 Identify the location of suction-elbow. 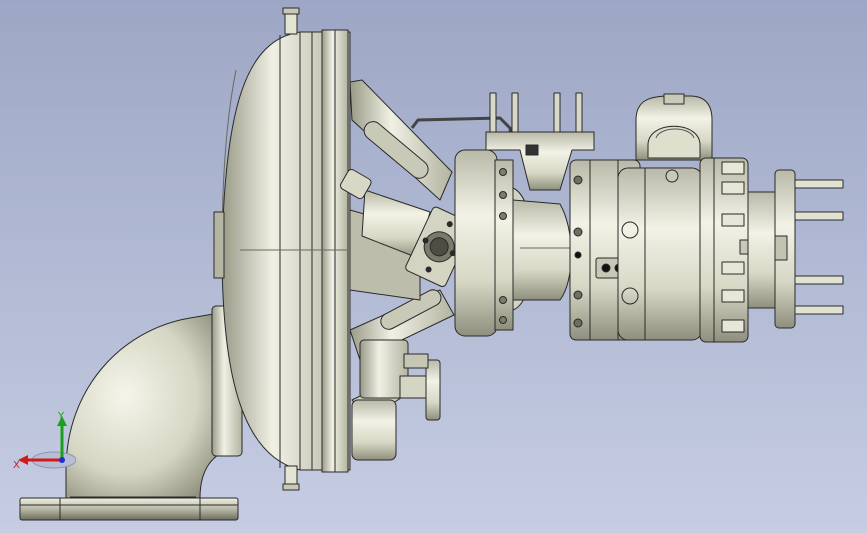
(154, 402).